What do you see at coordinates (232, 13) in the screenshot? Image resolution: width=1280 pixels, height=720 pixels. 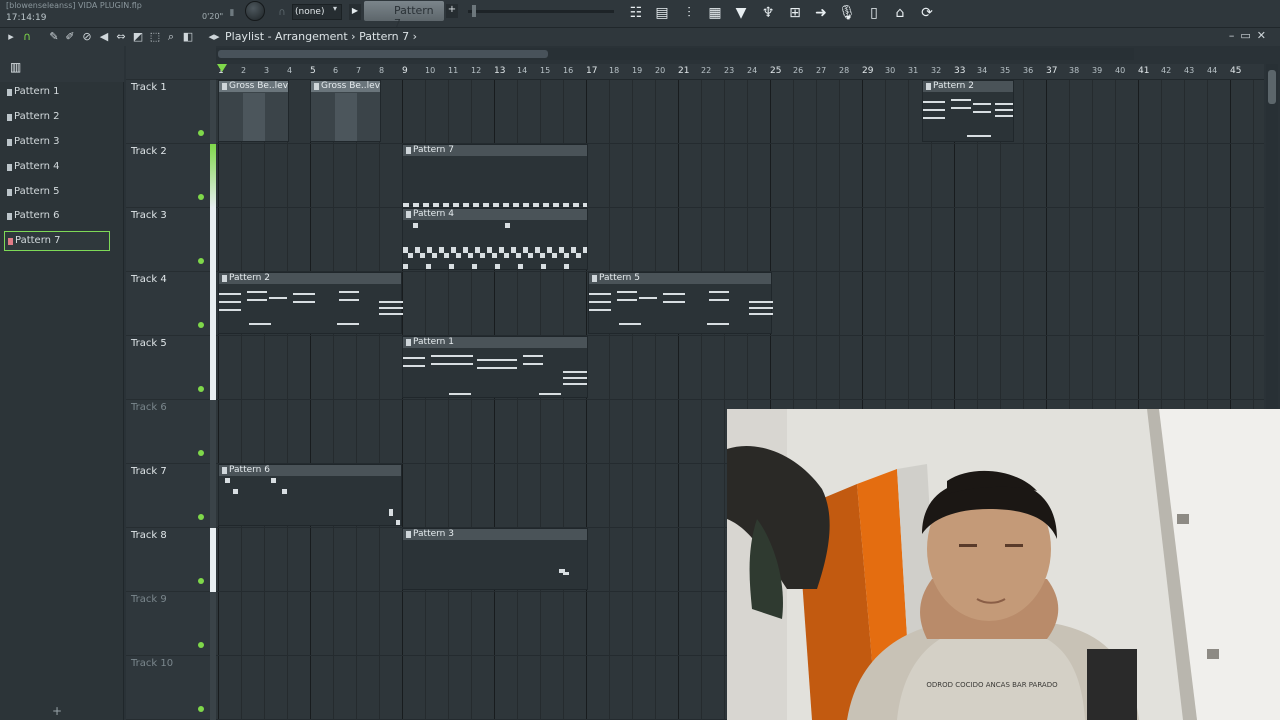 I see `mini-pause-icon: ▮` at bounding box center [232, 13].